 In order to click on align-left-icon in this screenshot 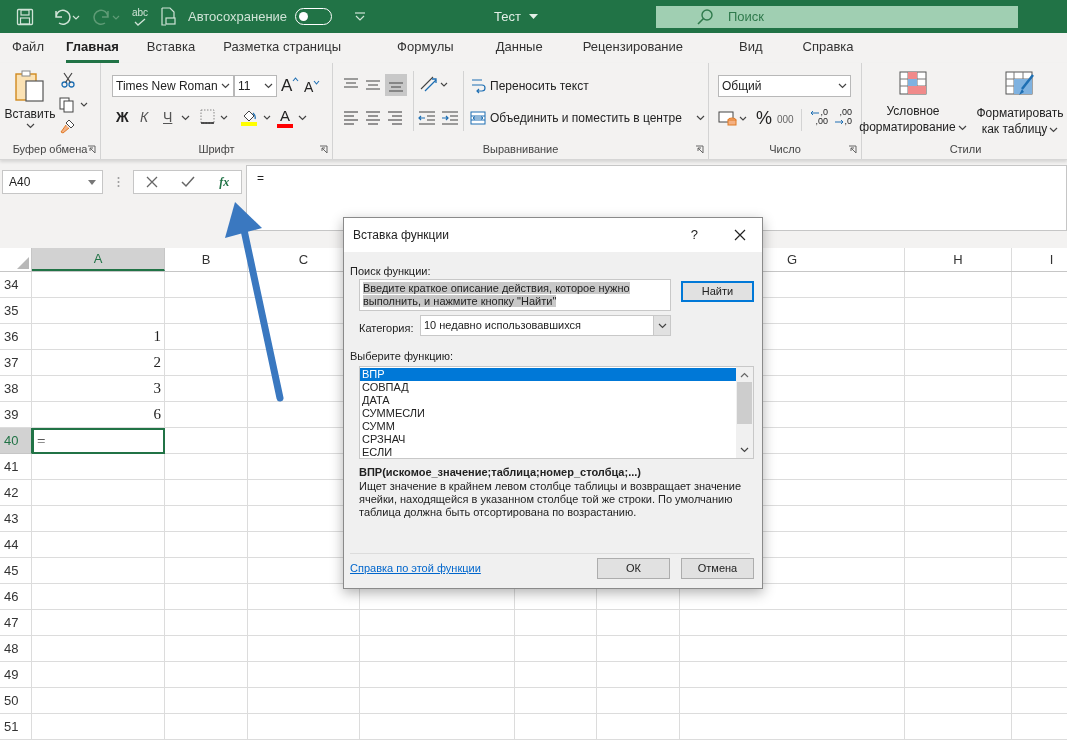, I will do `click(351, 118)`.